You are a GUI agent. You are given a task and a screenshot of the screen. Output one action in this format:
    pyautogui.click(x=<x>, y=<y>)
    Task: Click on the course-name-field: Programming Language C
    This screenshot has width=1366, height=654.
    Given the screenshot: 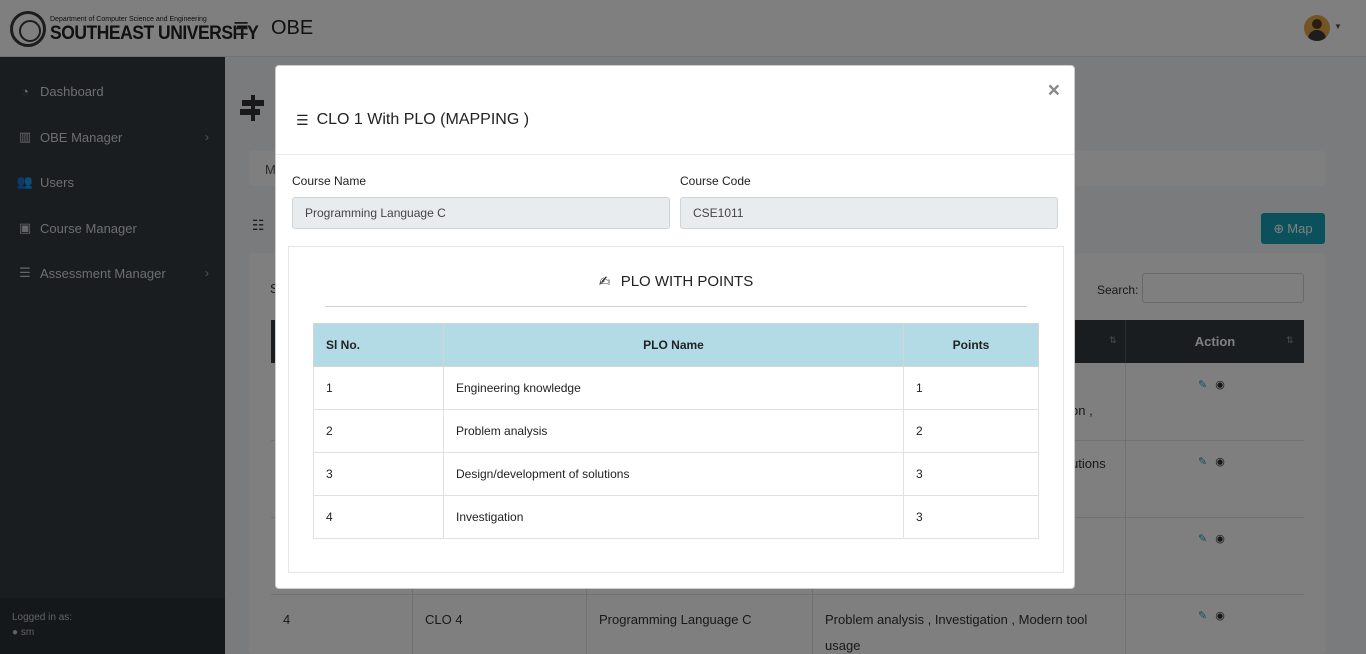 What is the action you would take?
    pyautogui.click(x=481, y=213)
    